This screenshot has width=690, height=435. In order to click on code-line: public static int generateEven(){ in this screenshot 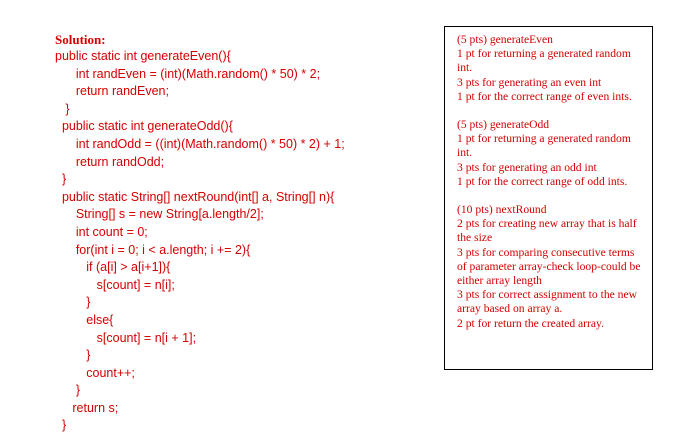, I will do `click(143, 56)`.